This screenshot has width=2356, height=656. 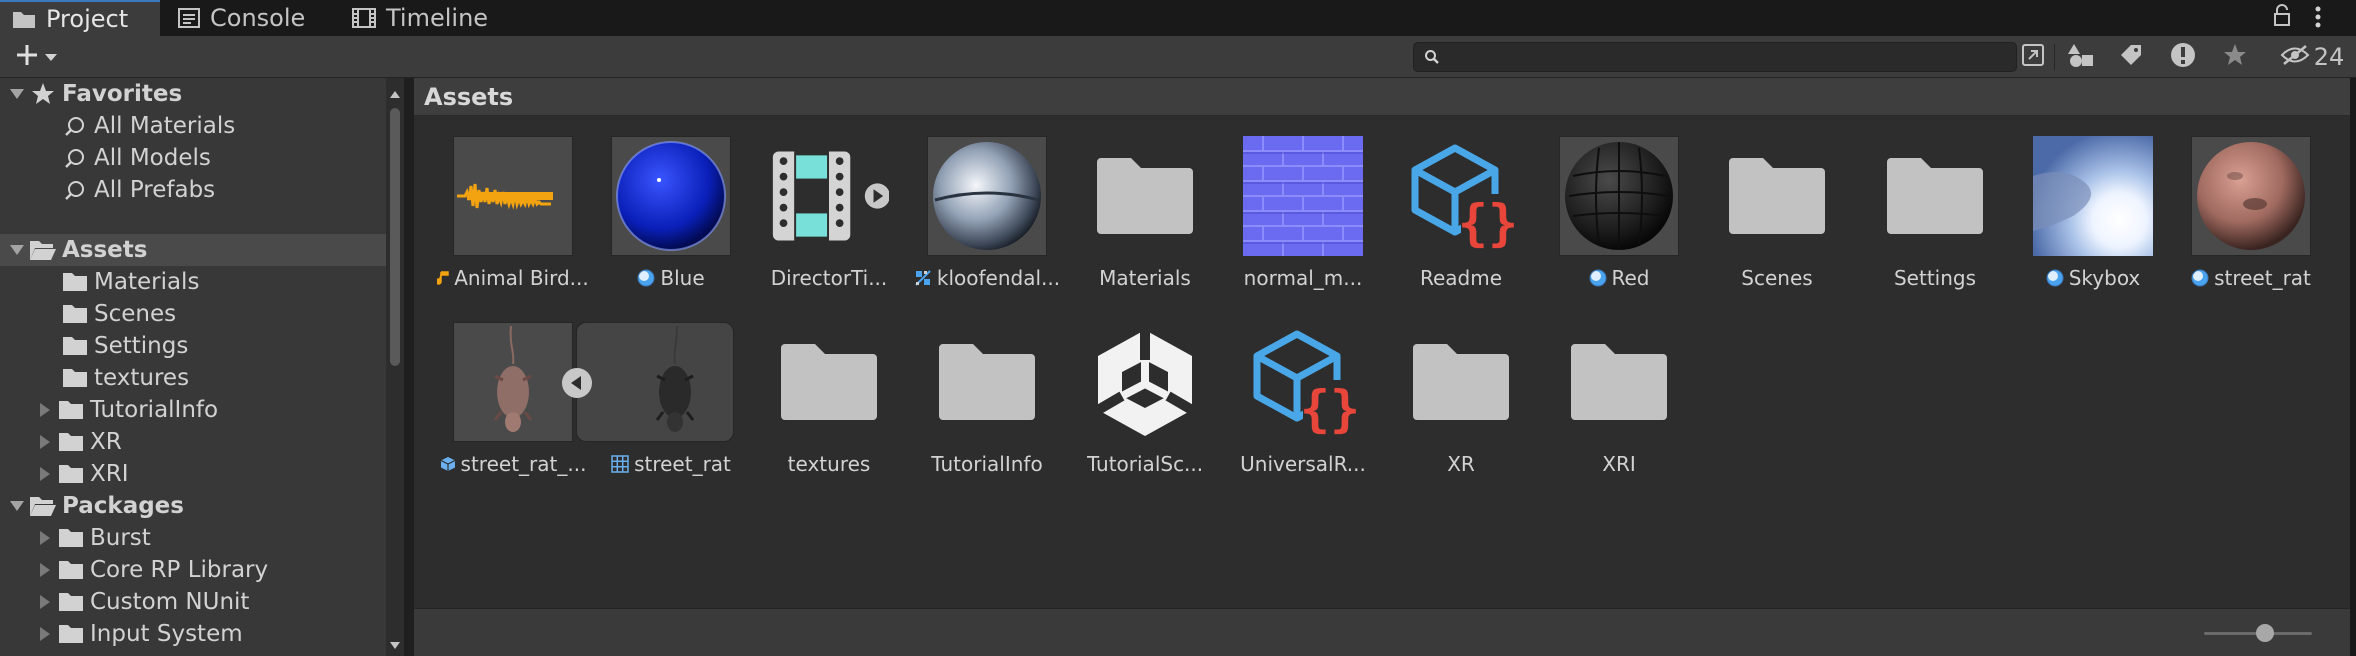 What do you see at coordinates (193, 378) in the screenshot?
I see `tree-item-textures: textures` at bounding box center [193, 378].